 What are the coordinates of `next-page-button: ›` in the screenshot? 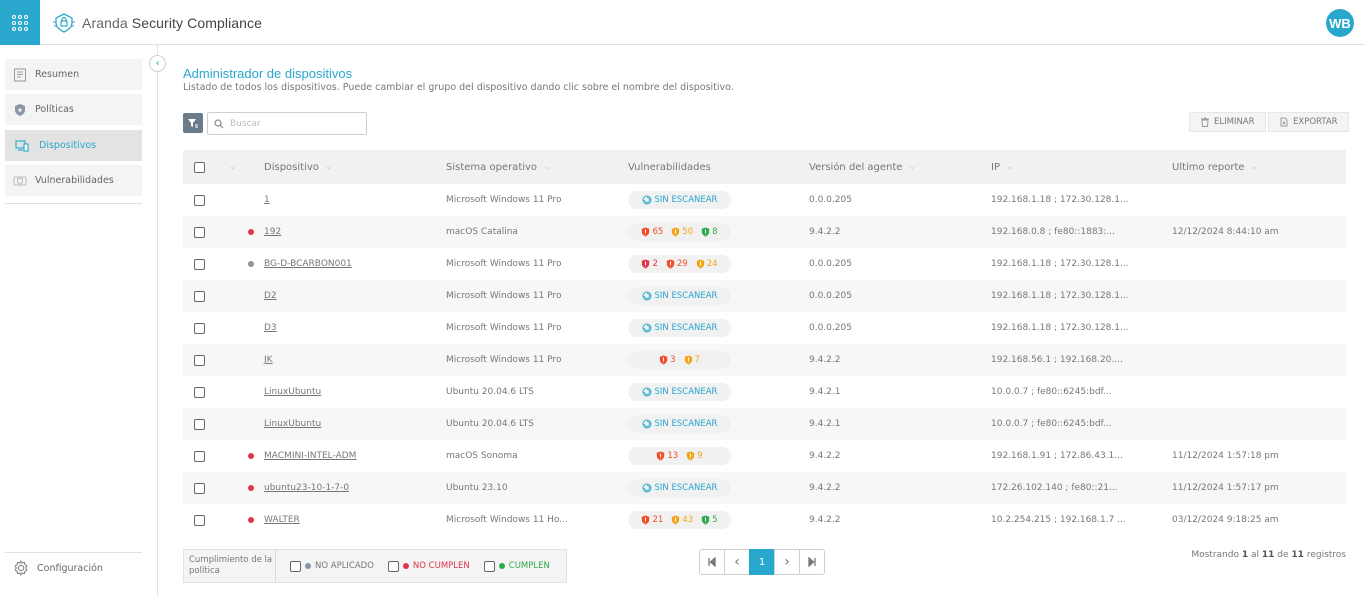 It's located at (787, 562).